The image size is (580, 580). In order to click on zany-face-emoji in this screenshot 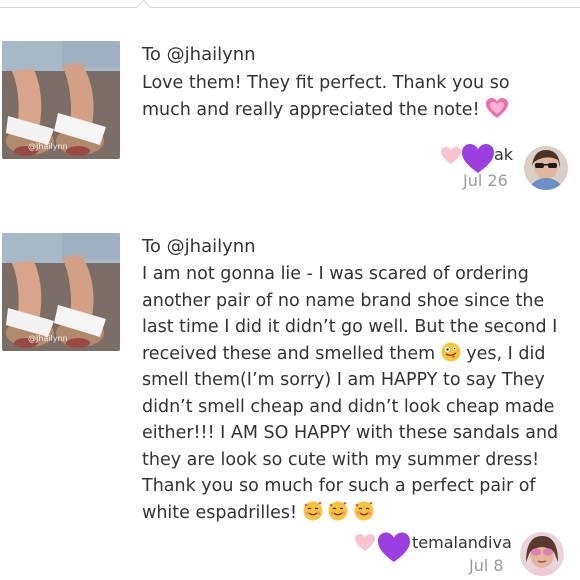, I will do `click(451, 352)`.